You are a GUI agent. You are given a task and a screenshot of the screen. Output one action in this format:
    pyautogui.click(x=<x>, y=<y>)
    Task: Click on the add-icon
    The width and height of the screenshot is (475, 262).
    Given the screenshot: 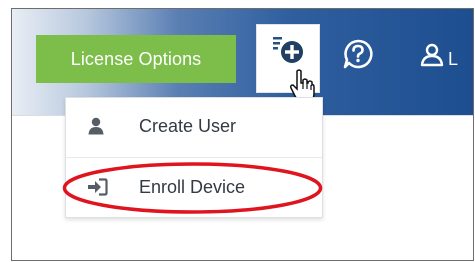 What is the action you would take?
    pyautogui.click(x=288, y=50)
    